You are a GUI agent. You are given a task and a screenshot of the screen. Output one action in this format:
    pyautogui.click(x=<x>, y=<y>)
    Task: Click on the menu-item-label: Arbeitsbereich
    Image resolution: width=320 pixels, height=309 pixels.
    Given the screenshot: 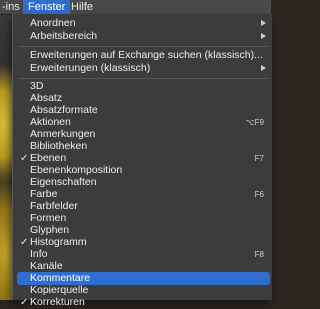 What is the action you would take?
    pyautogui.click(x=64, y=36)
    